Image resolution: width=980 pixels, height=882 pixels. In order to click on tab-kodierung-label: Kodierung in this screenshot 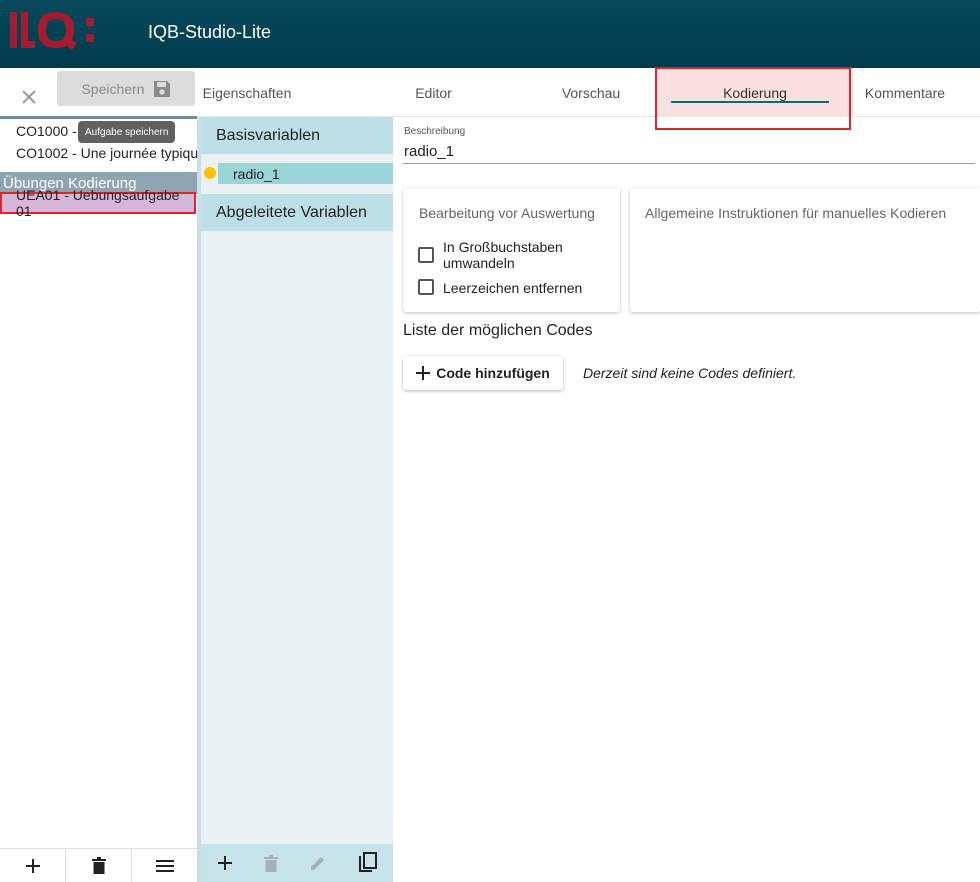, I will do `click(755, 92)`.